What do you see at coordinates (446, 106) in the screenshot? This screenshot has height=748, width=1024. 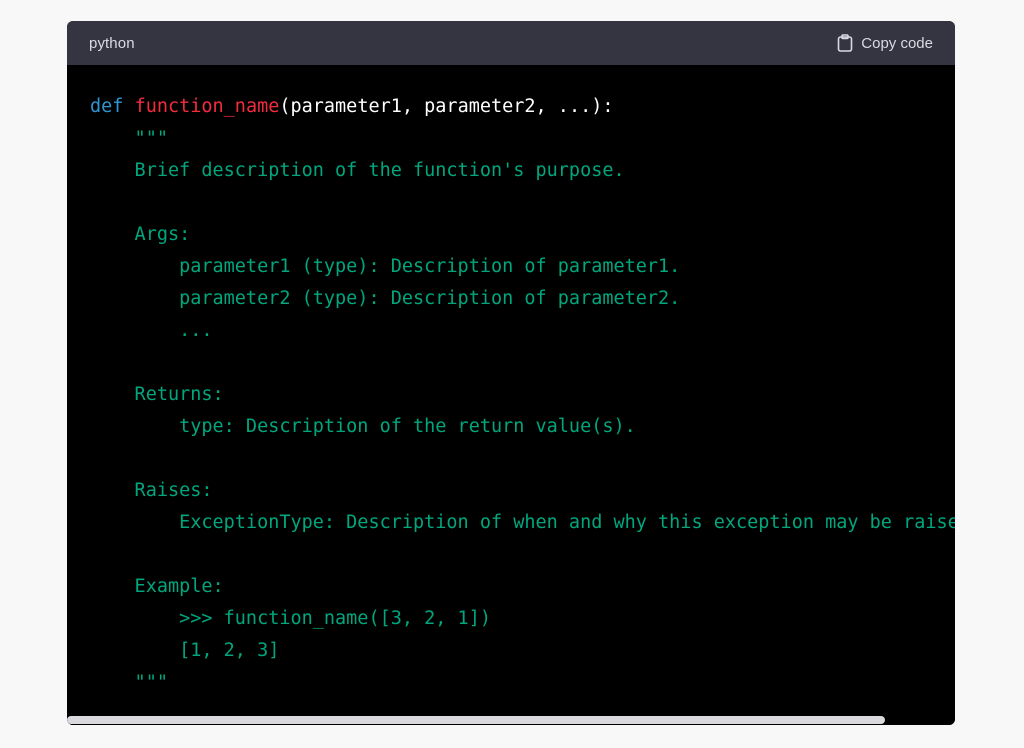 I see `function-signature: (parameter1, parameter2, ...):` at bounding box center [446, 106].